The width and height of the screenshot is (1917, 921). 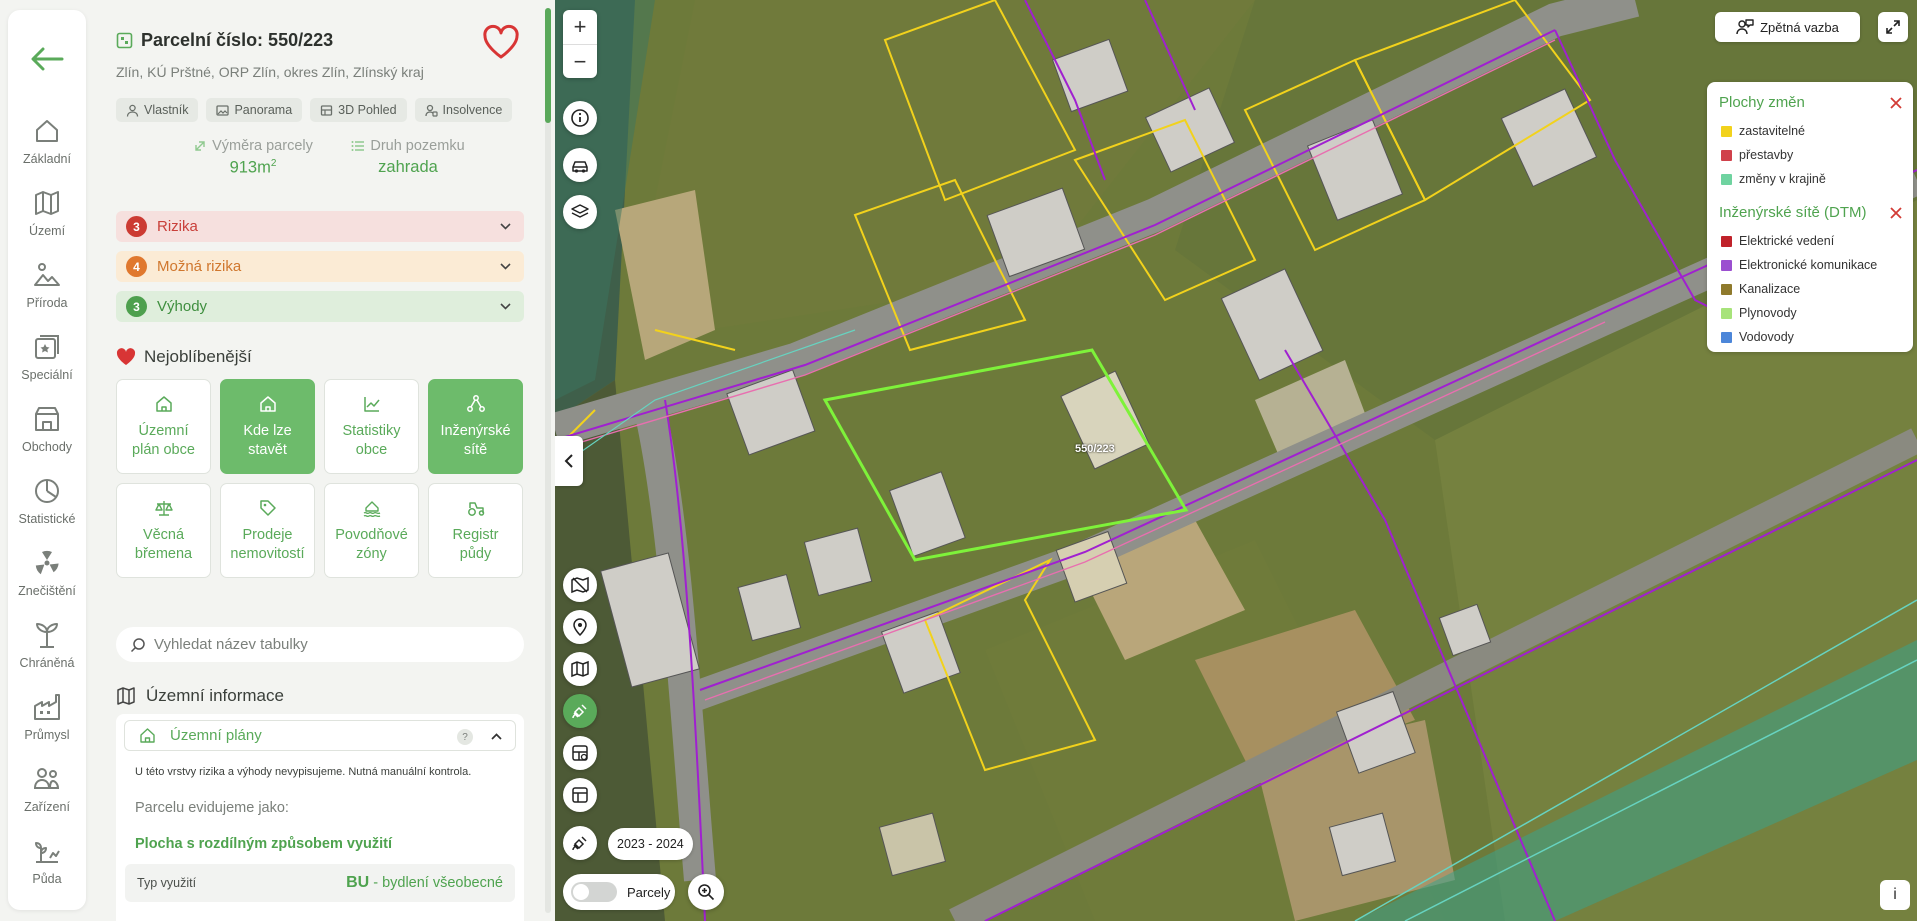 What do you see at coordinates (371, 449) in the screenshot?
I see `tile-label-2: obce` at bounding box center [371, 449].